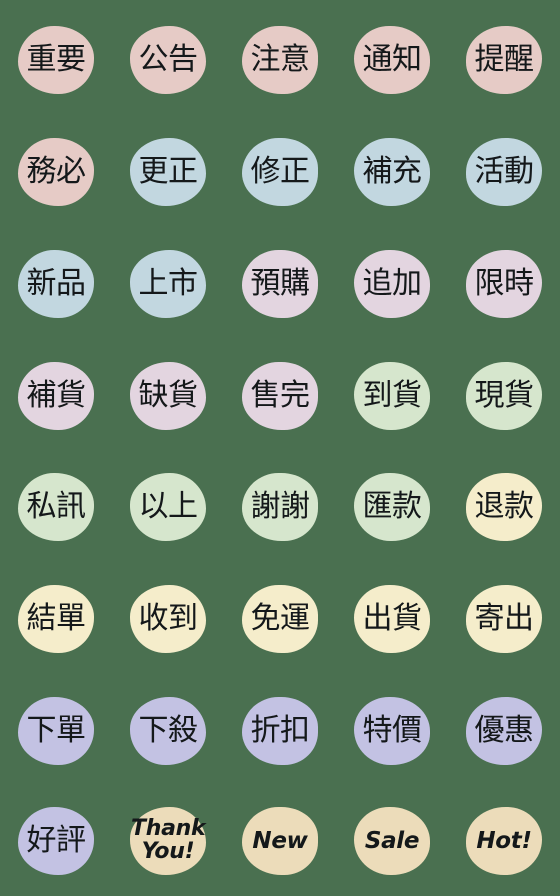 This screenshot has width=560, height=896. I want to click on sticker-7-3: 折扣, so click(280, 731).